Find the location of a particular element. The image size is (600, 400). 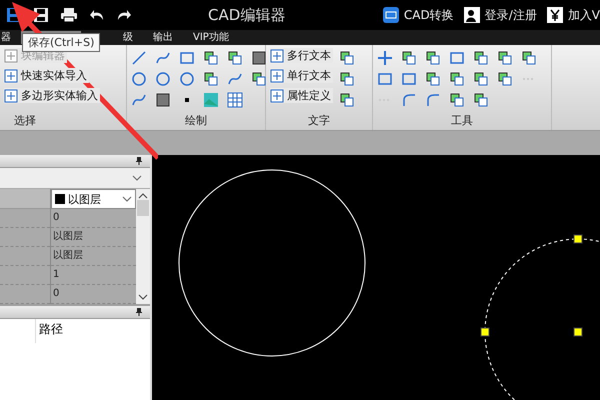

group-label: 工具 is located at coordinates (462, 121).